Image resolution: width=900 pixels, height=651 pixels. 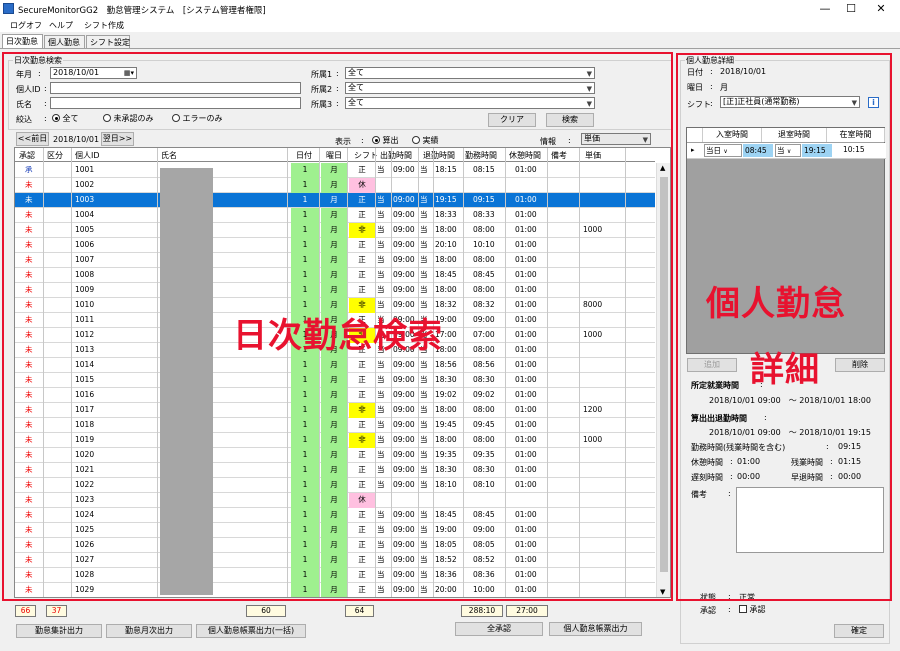 What do you see at coordinates (335, 260) in the screenshot?
I see `table-row: 未 1007 1 月 正 当 09:00 当 18:00 08:00 01:00` at bounding box center [335, 260].